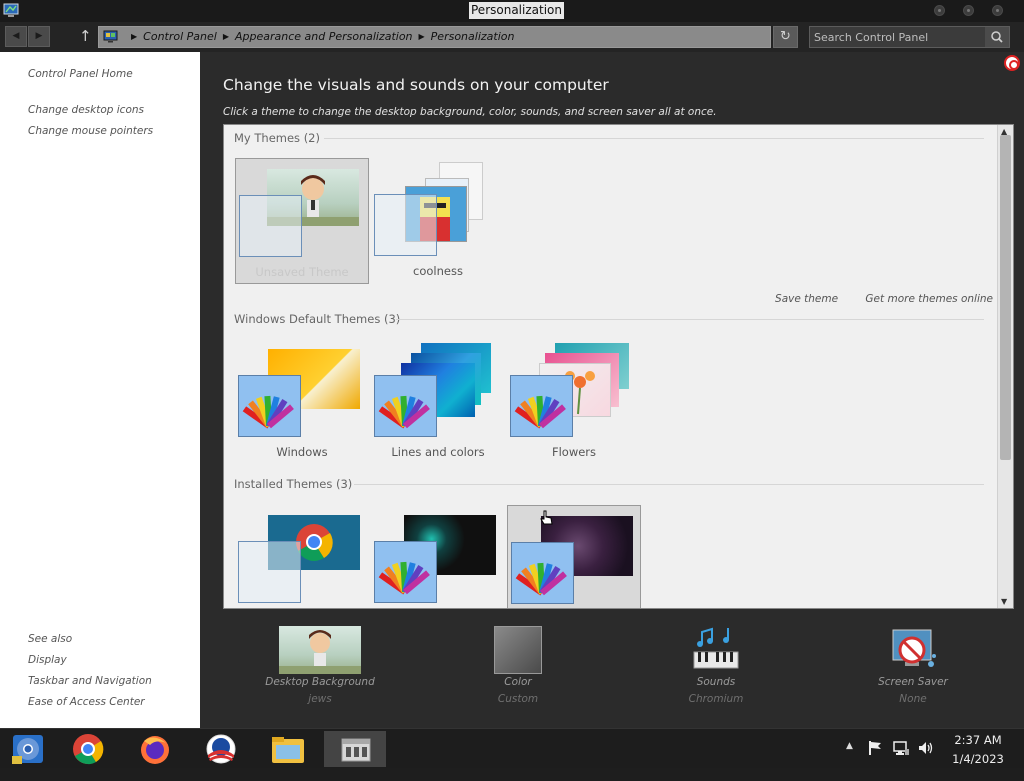  Describe the element at coordinates (302, 556) in the screenshot. I see `theme-installed-chrome` at that location.